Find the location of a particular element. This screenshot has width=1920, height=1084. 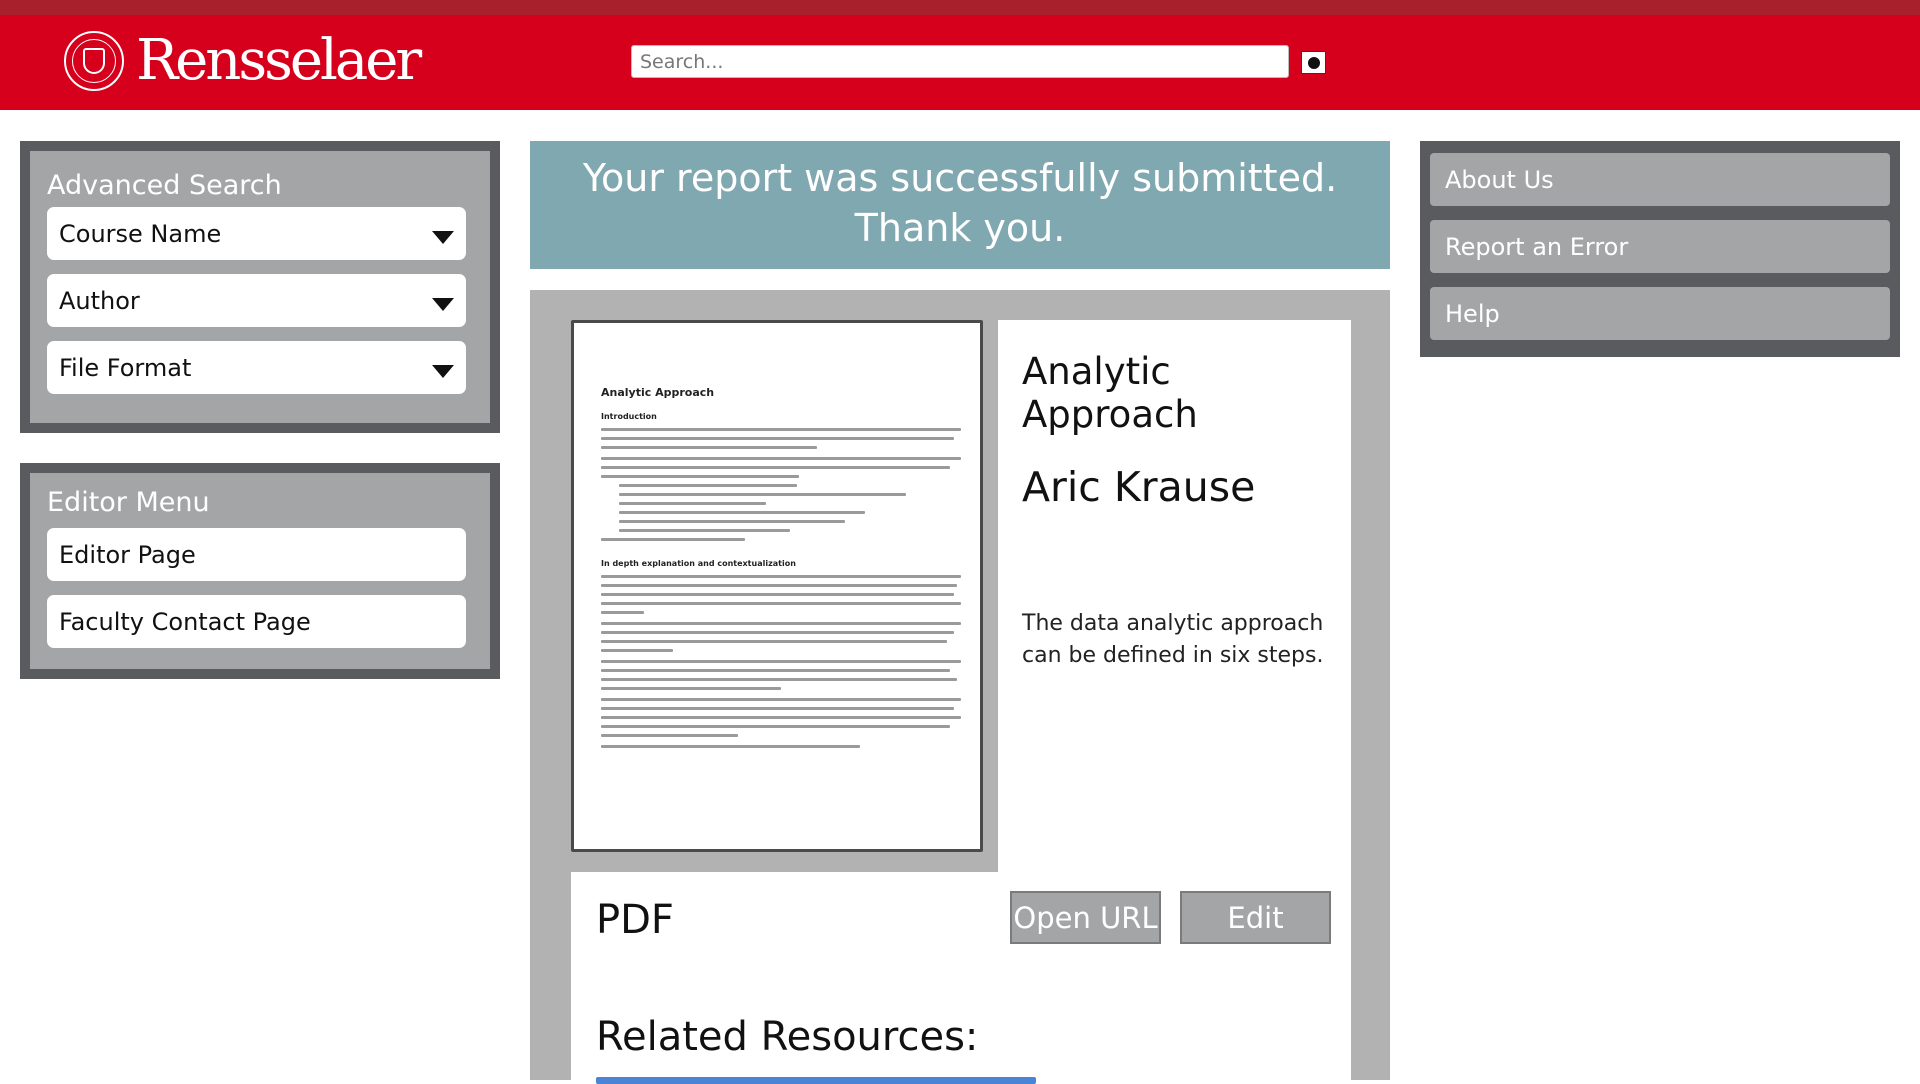

brand-name: Rensselaer is located at coordinates (279, 60).